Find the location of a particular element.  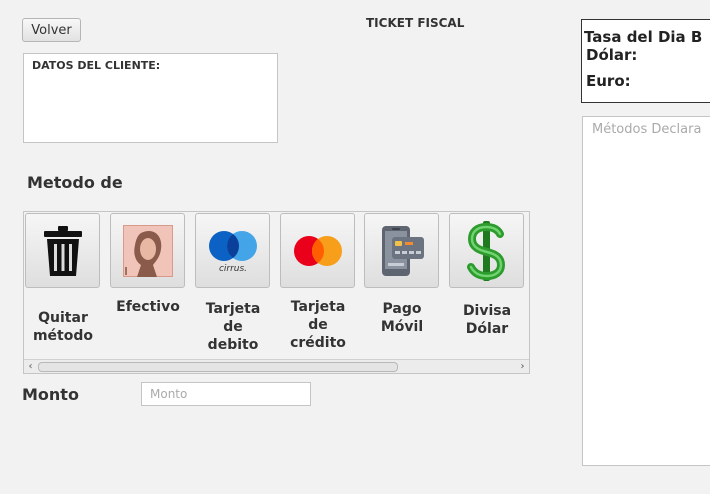

exchange-rate-panel: Tasa del Dia B Dólar: Euro: is located at coordinates (645, 61).